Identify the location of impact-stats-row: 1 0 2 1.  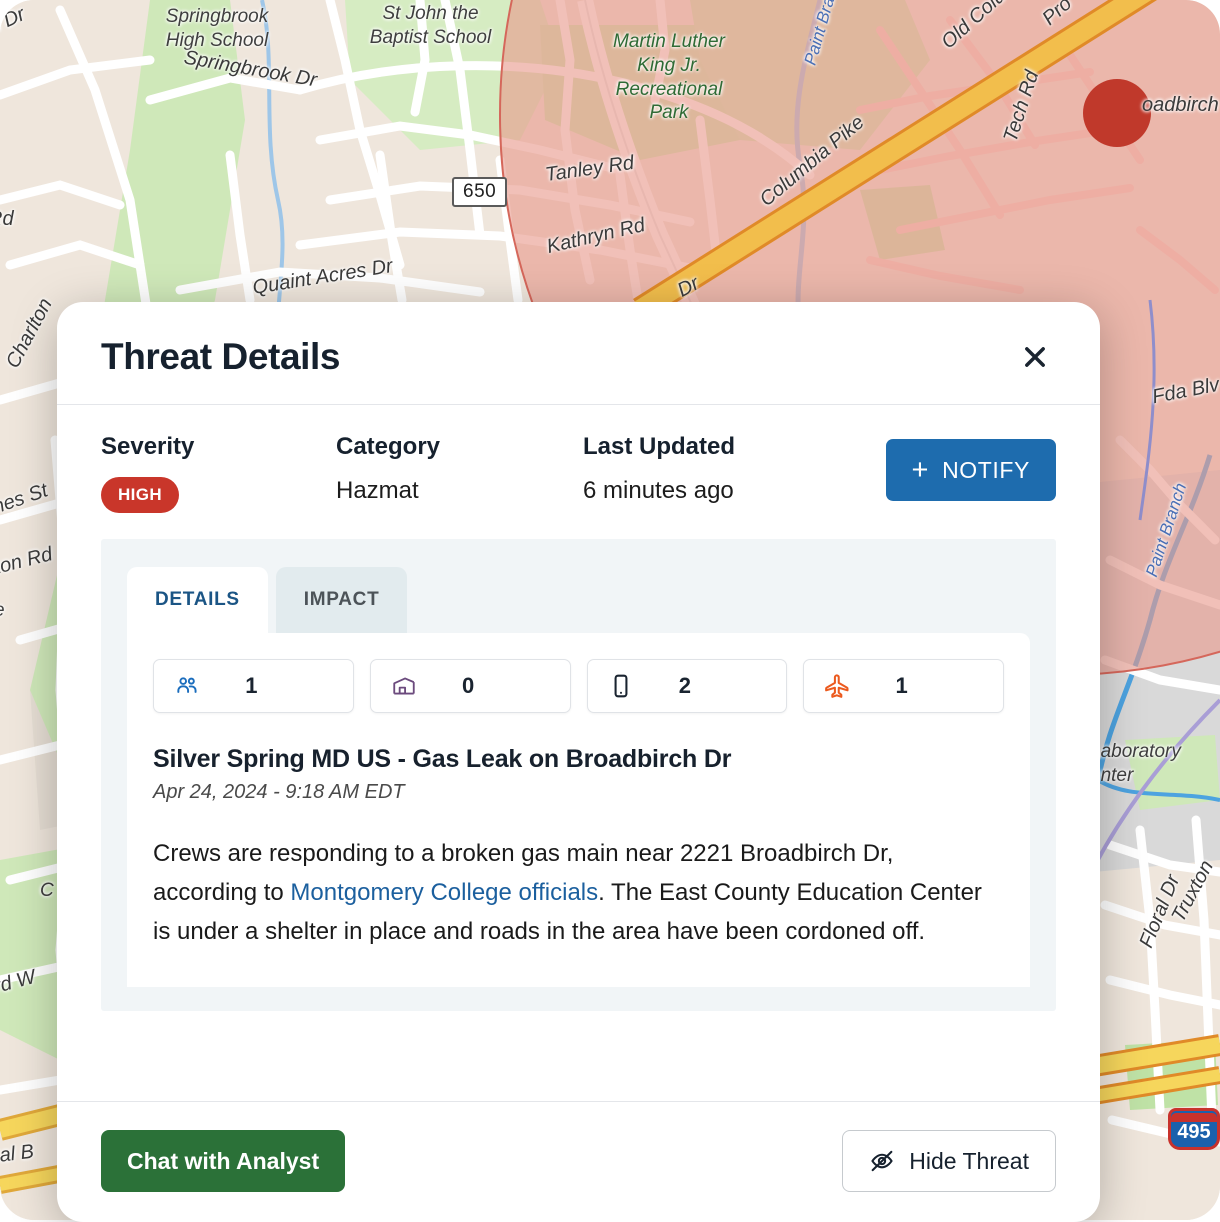
(578, 686).